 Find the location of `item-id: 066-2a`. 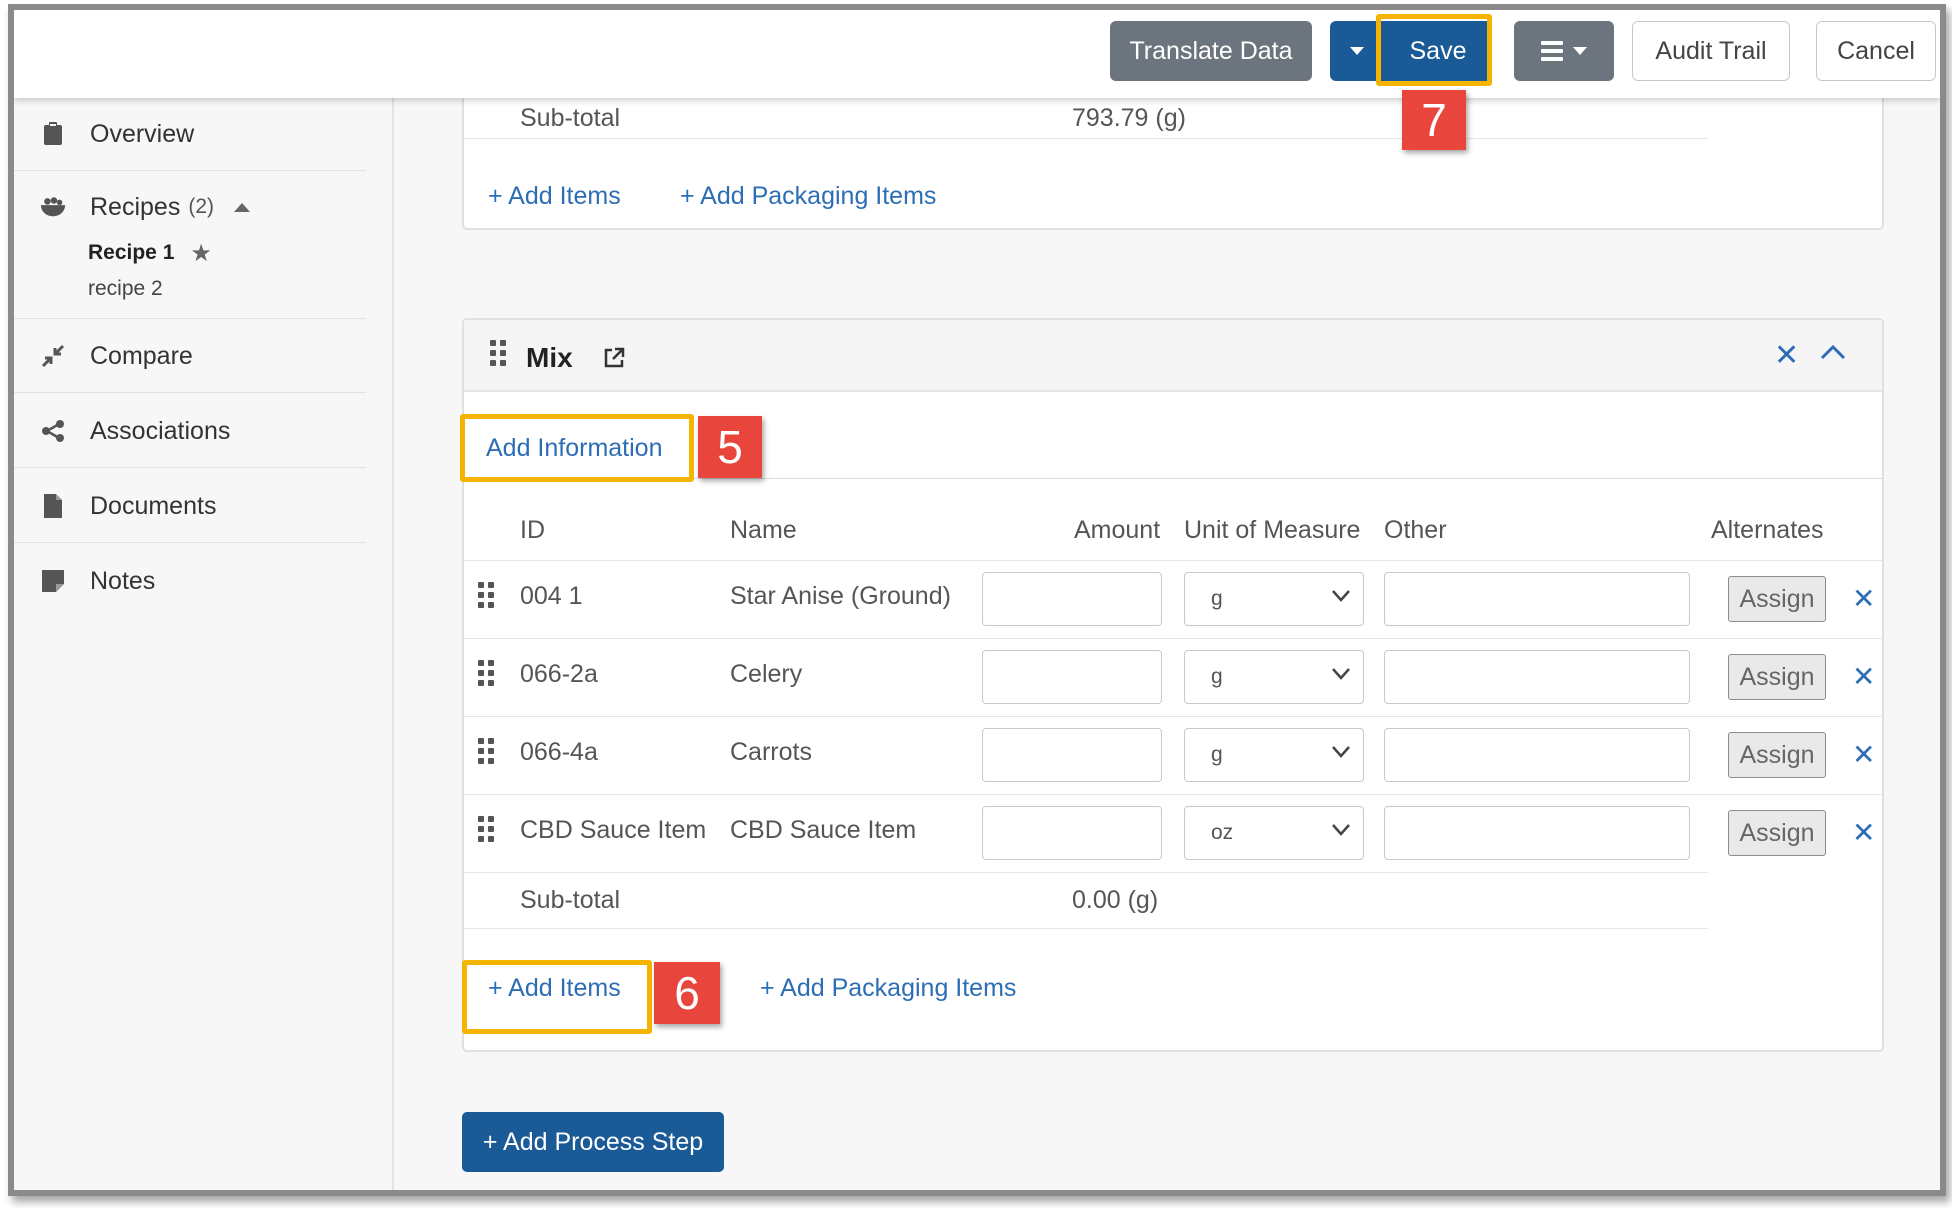

item-id: 066-2a is located at coordinates (559, 674).